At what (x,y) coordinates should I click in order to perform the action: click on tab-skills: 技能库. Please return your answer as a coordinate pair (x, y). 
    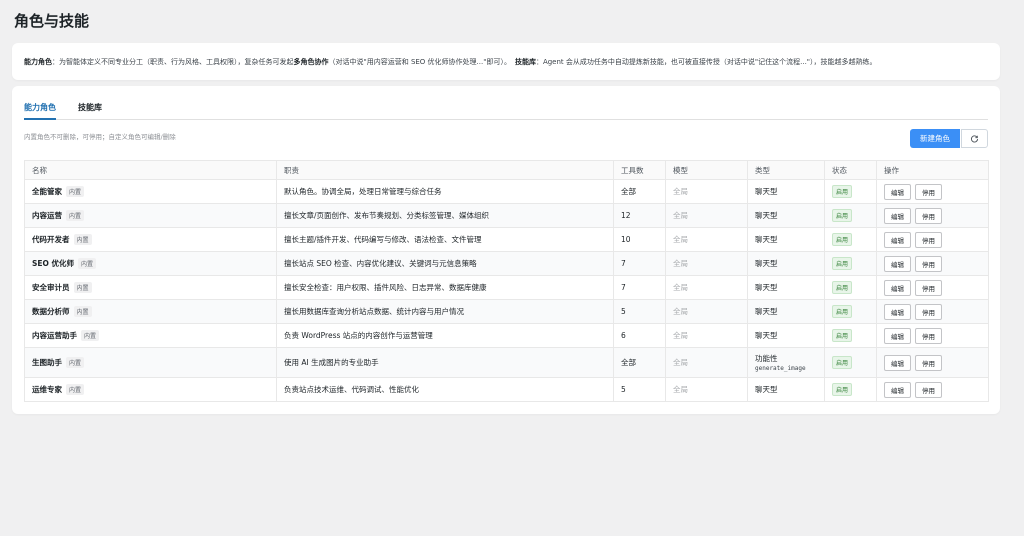
    Looking at the image, I should click on (90, 111).